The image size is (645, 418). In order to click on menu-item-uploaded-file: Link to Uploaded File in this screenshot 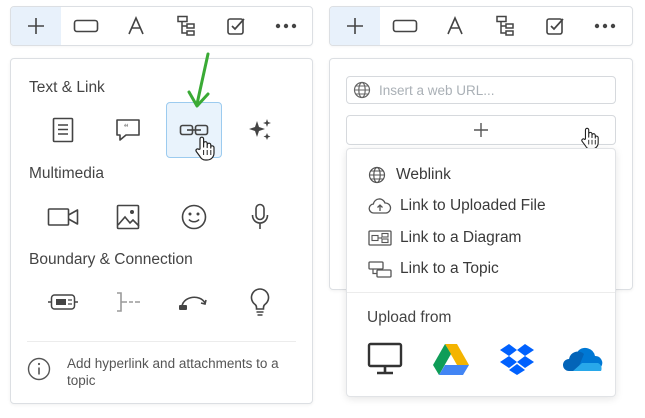, I will do `click(481, 206)`.